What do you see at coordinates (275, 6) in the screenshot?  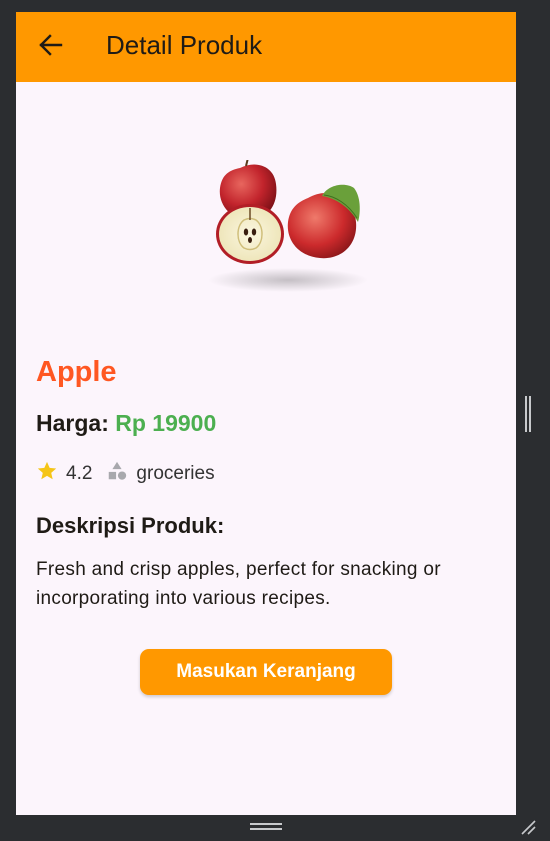 I see `window-top-bar` at bounding box center [275, 6].